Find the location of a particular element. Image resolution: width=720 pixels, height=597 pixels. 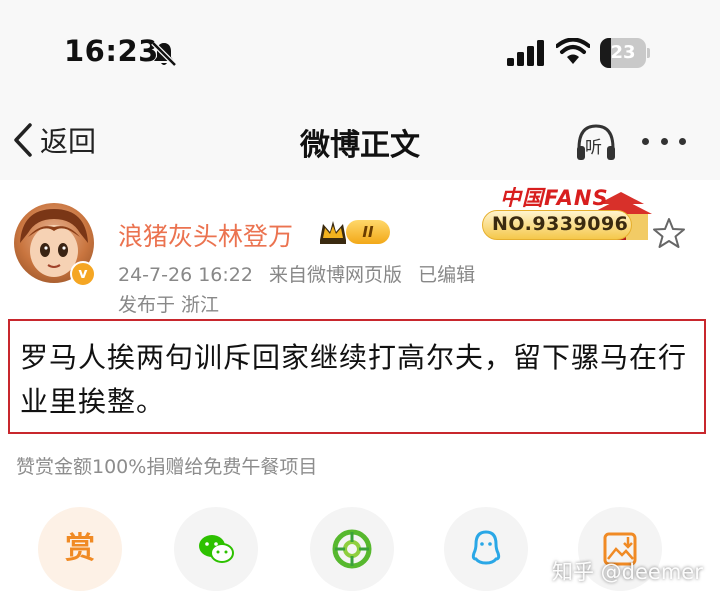

more-icon is located at coordinates (664, 141).